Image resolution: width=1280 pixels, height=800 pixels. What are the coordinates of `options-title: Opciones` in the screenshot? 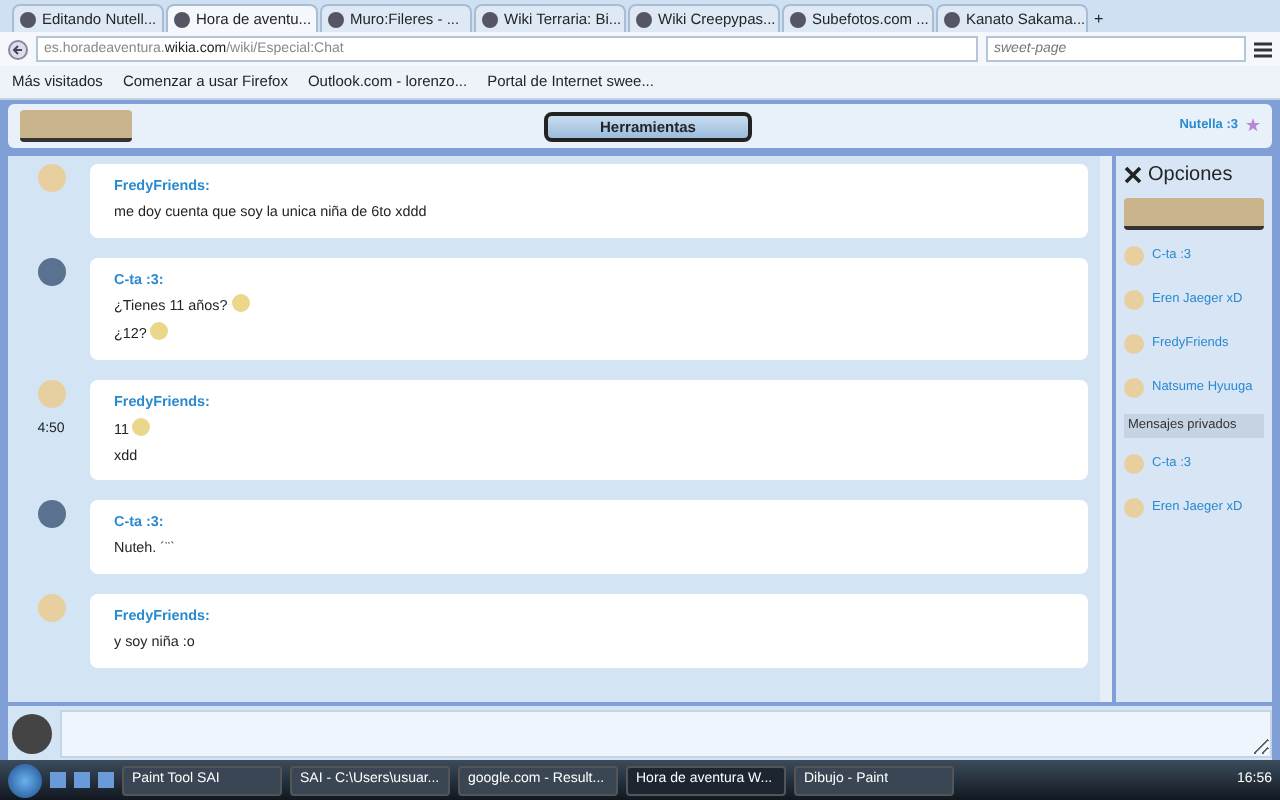 It's located at (1190, 175).